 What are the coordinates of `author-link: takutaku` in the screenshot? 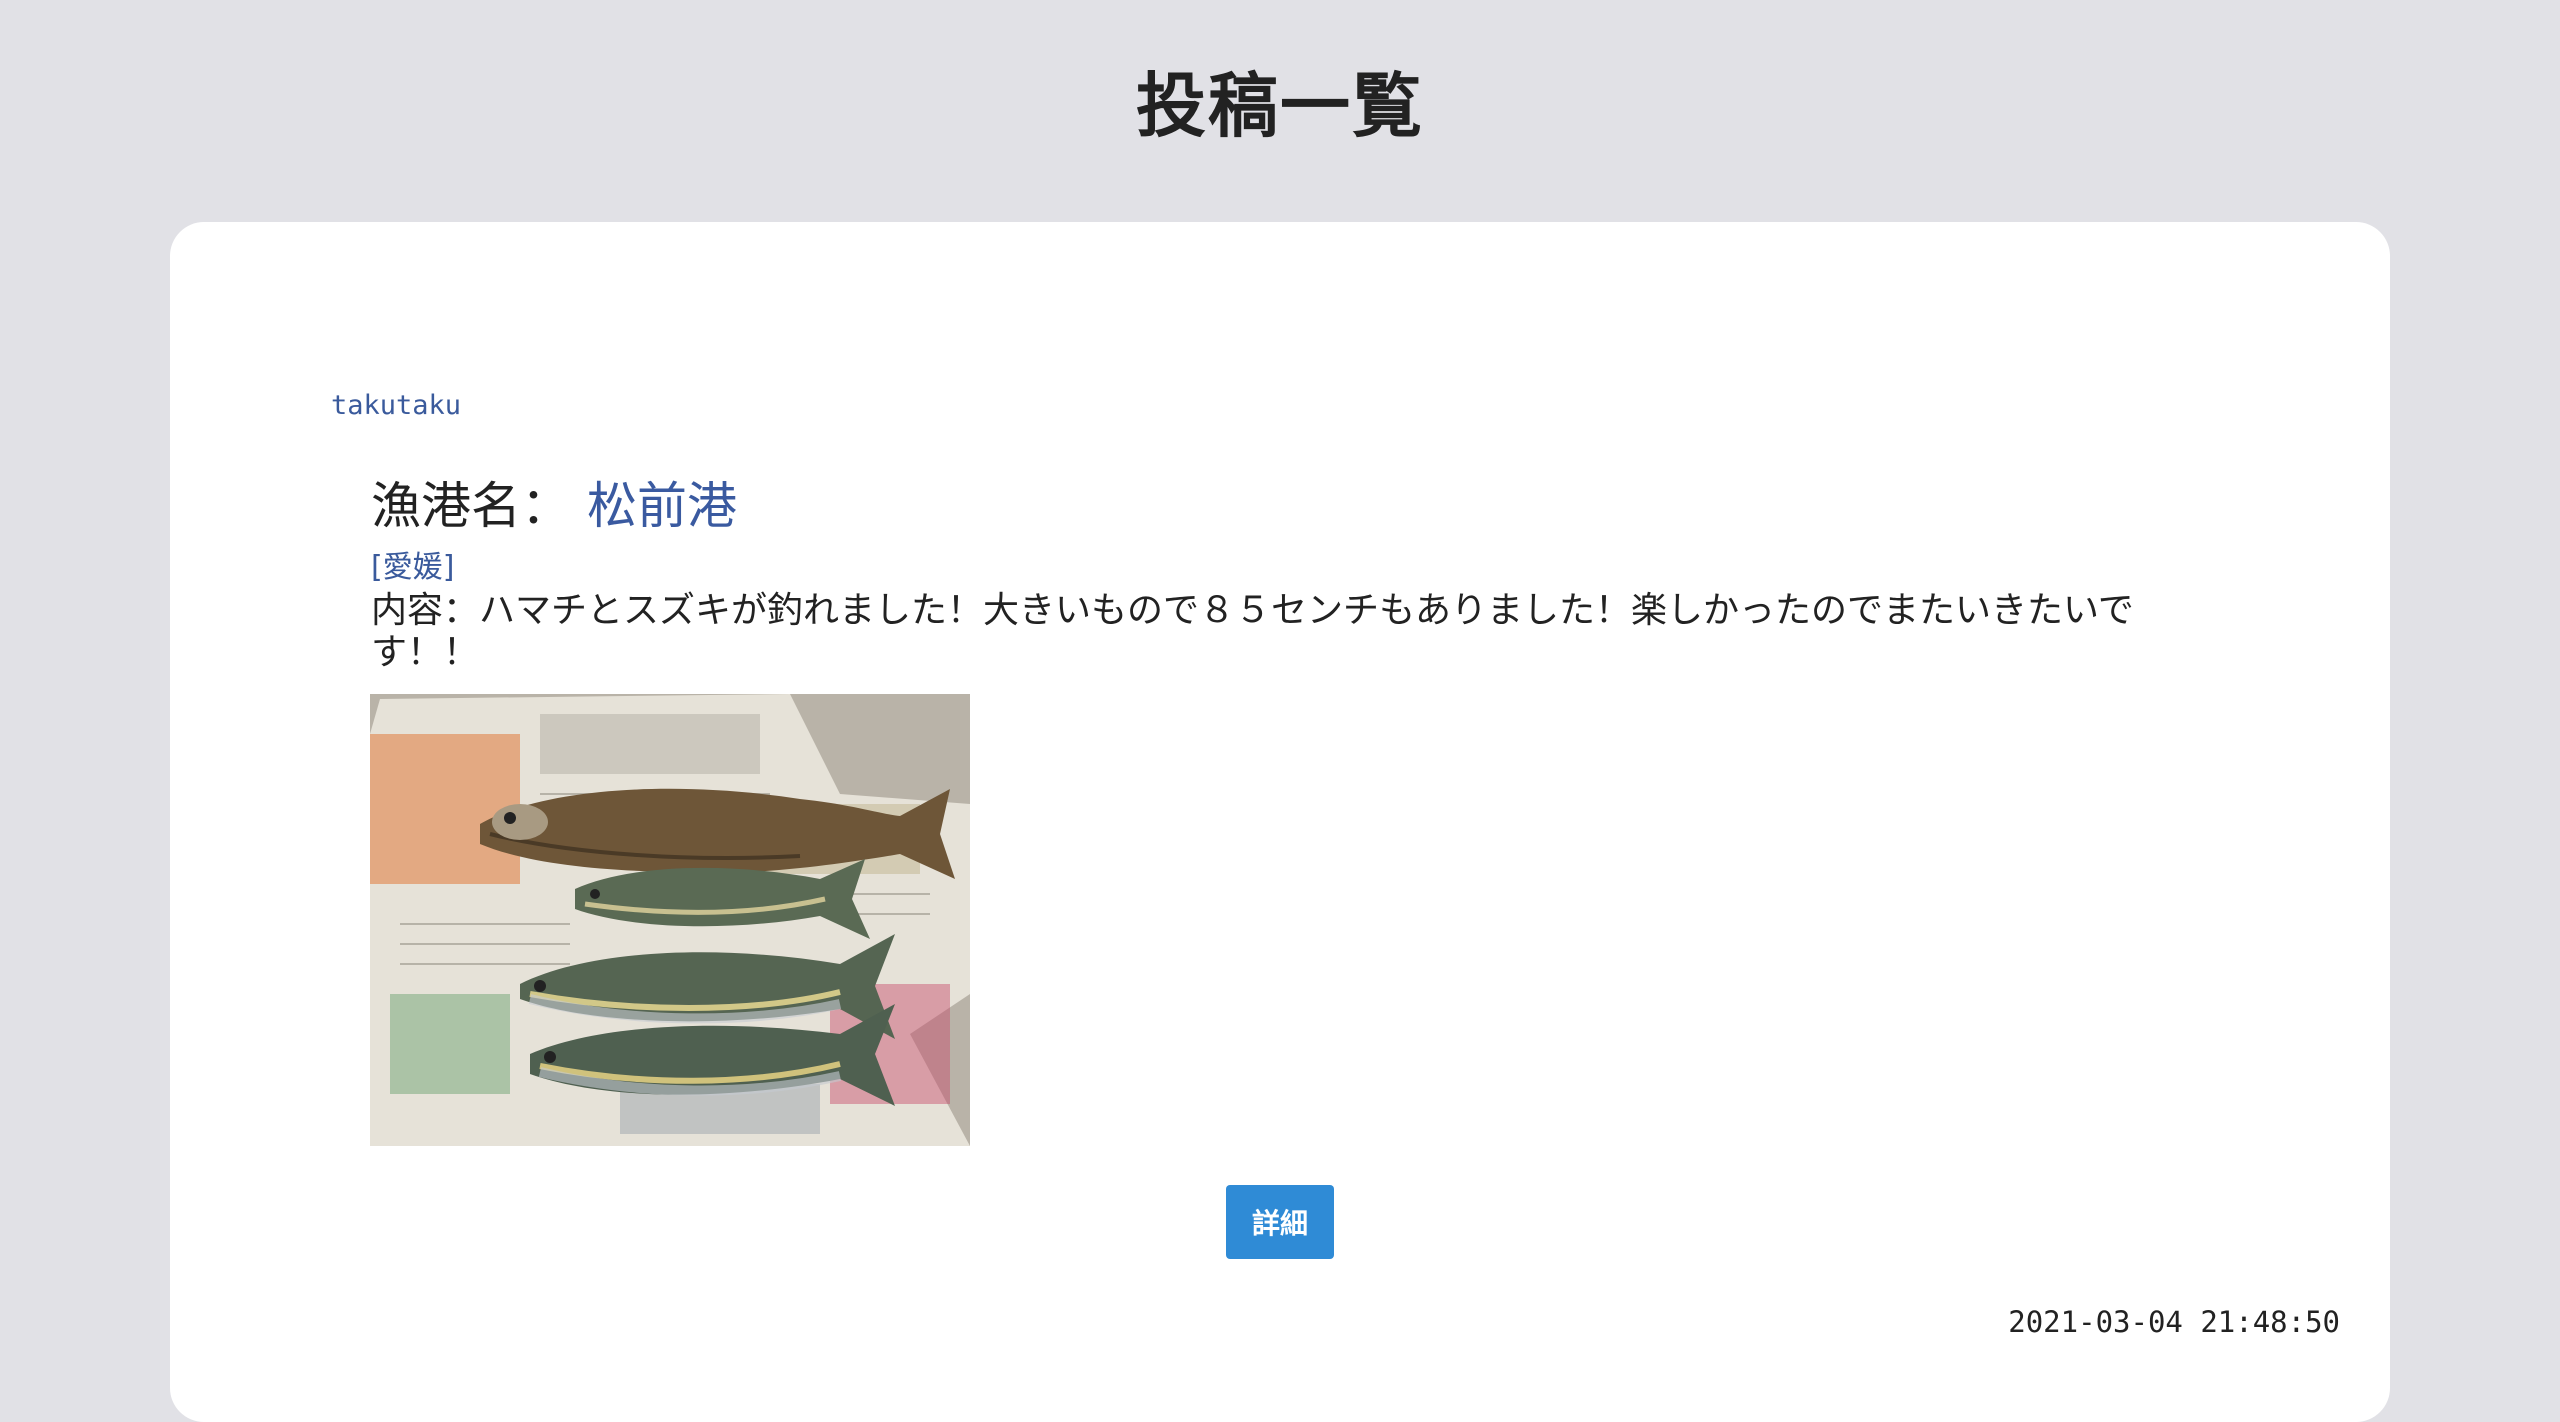 It's located at (396, 405).